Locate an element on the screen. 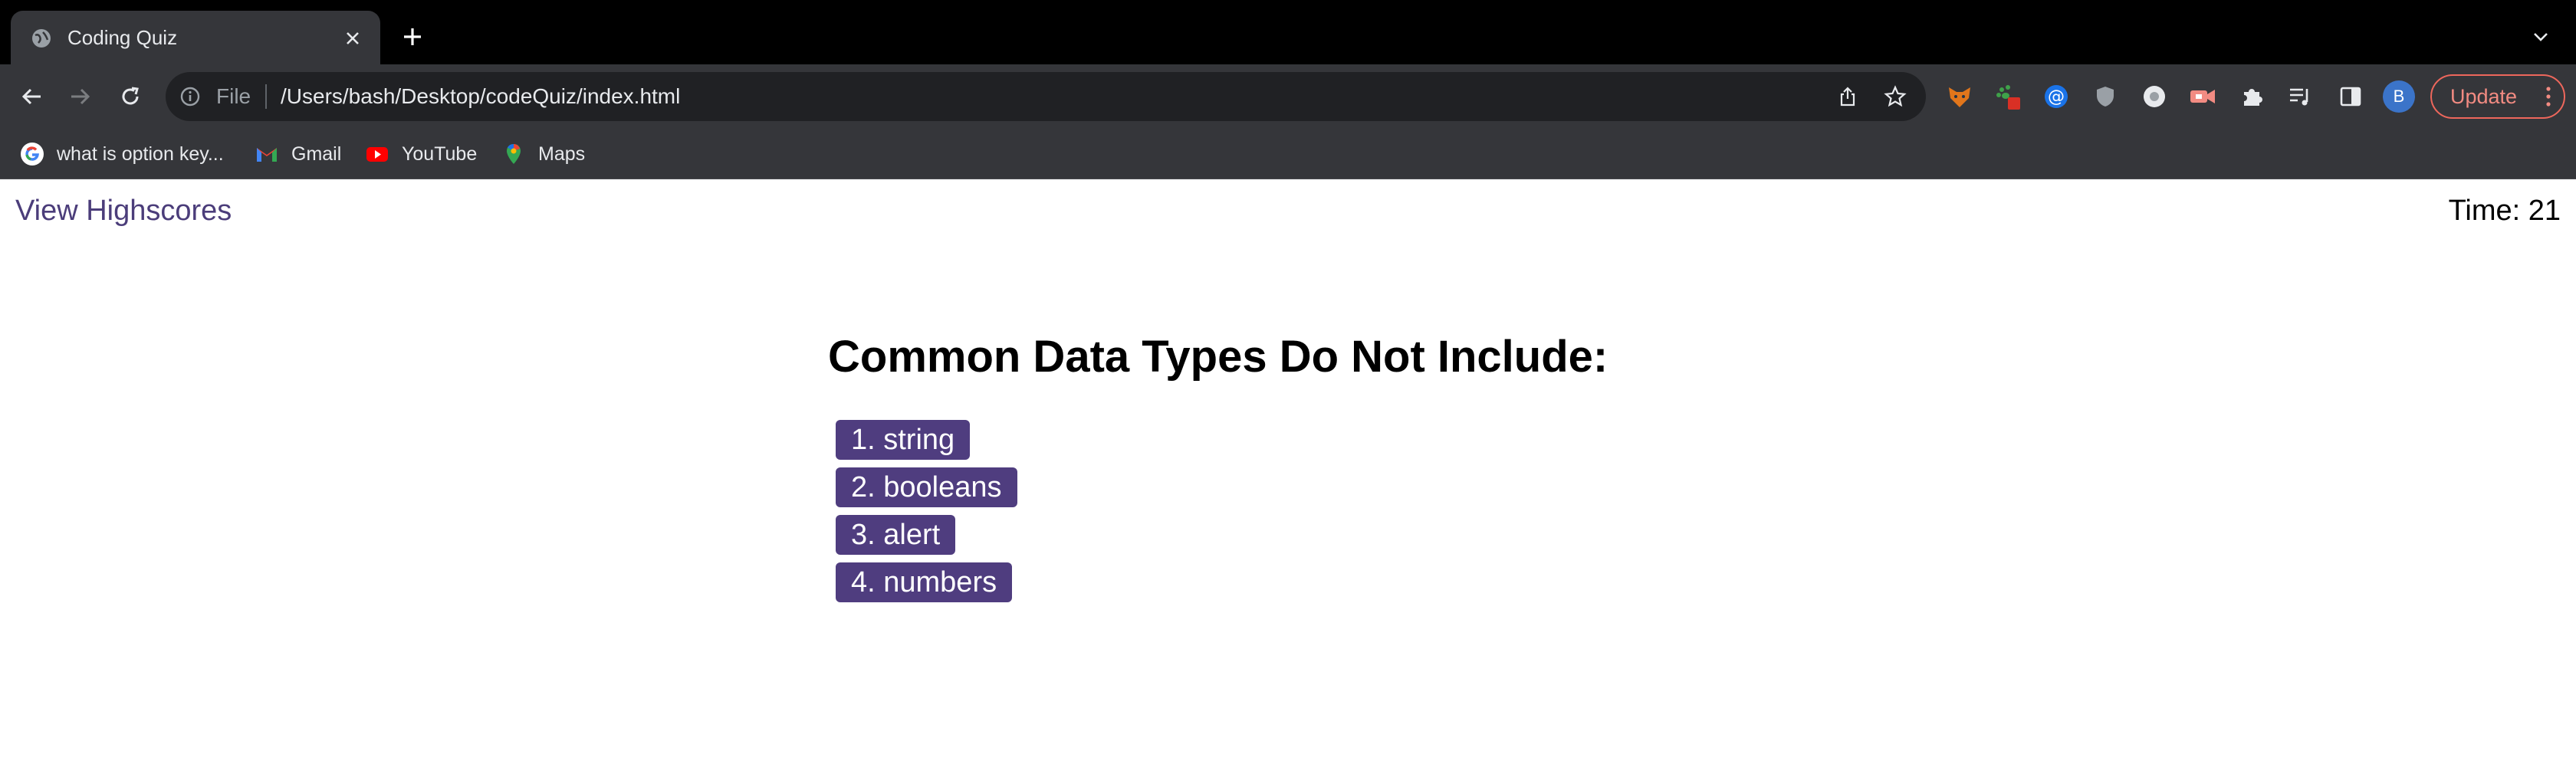  side-panel-icon is located at coordinates (2351, 97).